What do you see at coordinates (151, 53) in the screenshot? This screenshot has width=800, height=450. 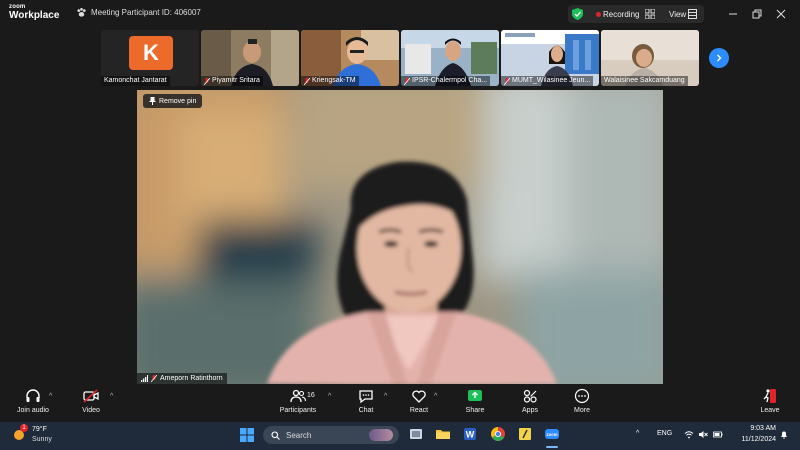 I see `avatar: K` at bounding box center [151, 53].